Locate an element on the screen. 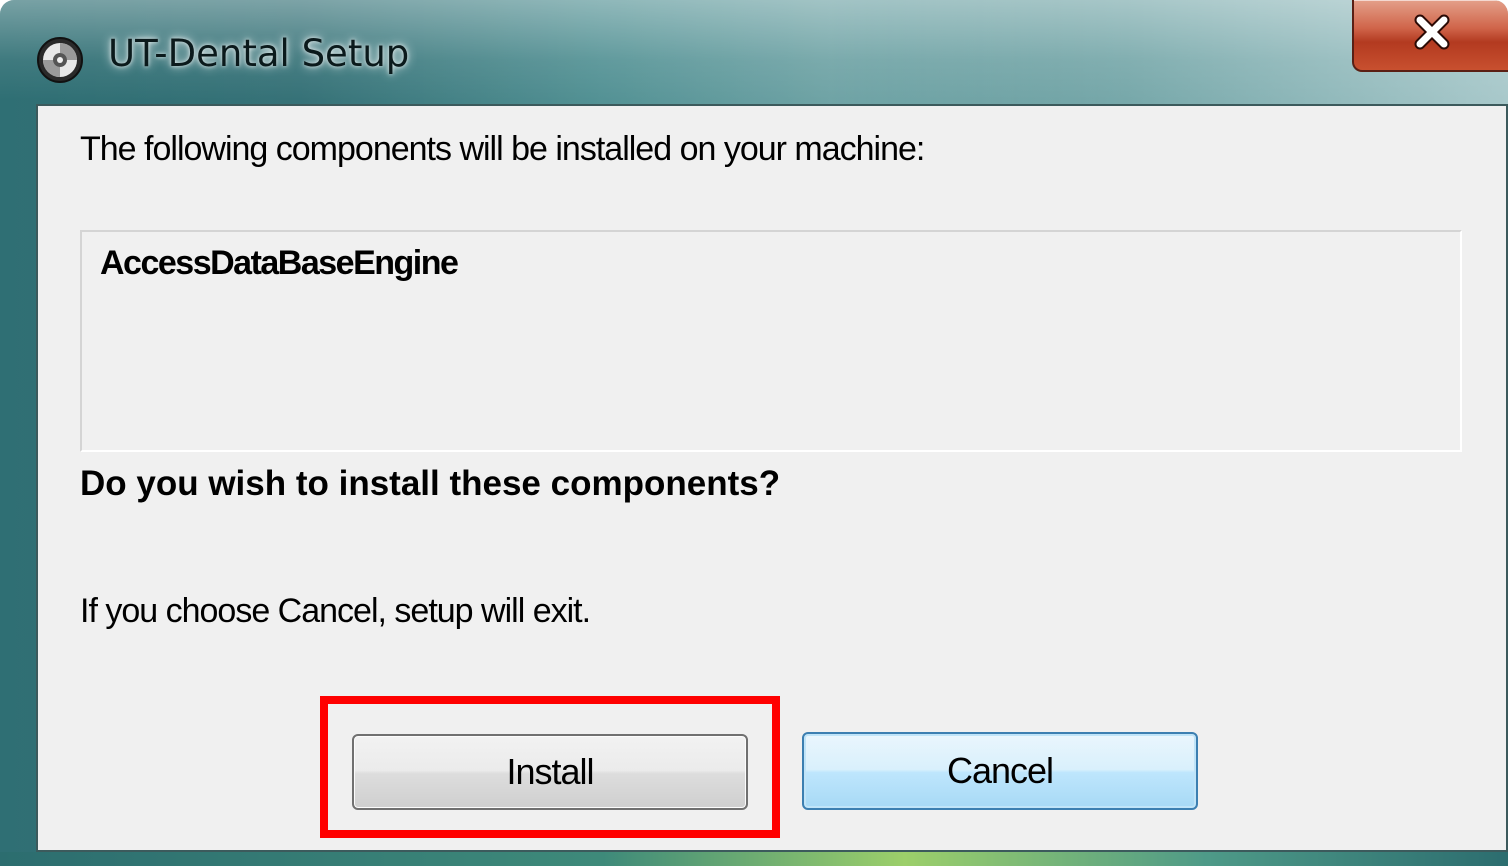 This screenshot has width=1508, height=866. window-bottom-edge is located at coordinates (754, 859).